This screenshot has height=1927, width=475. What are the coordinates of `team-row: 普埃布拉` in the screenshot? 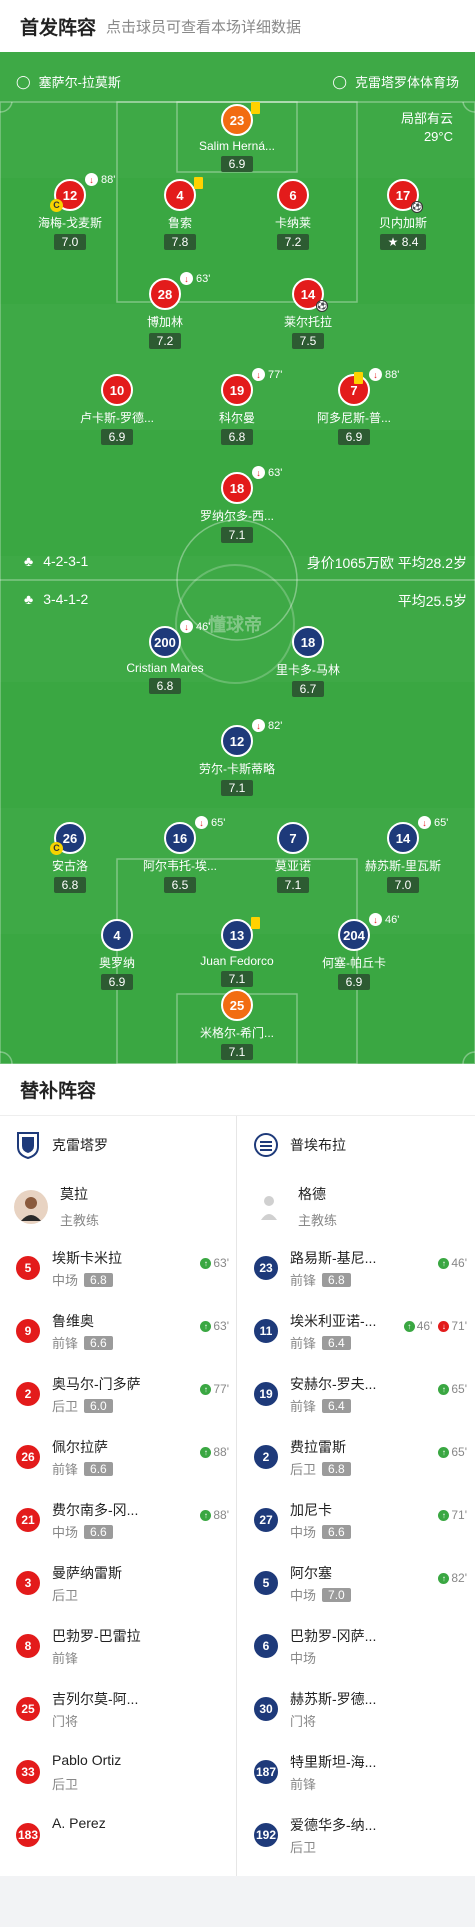 It's located at (299, 1145).